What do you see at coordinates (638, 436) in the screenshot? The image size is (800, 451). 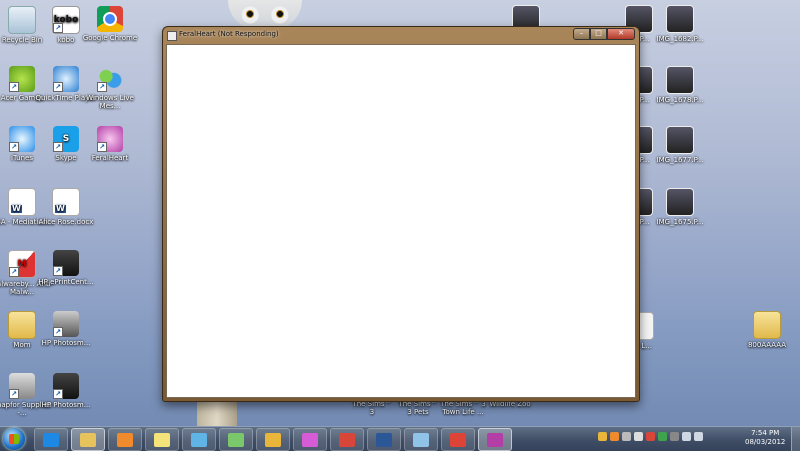 I see `flag-icon` at bounding box center [638, 436].